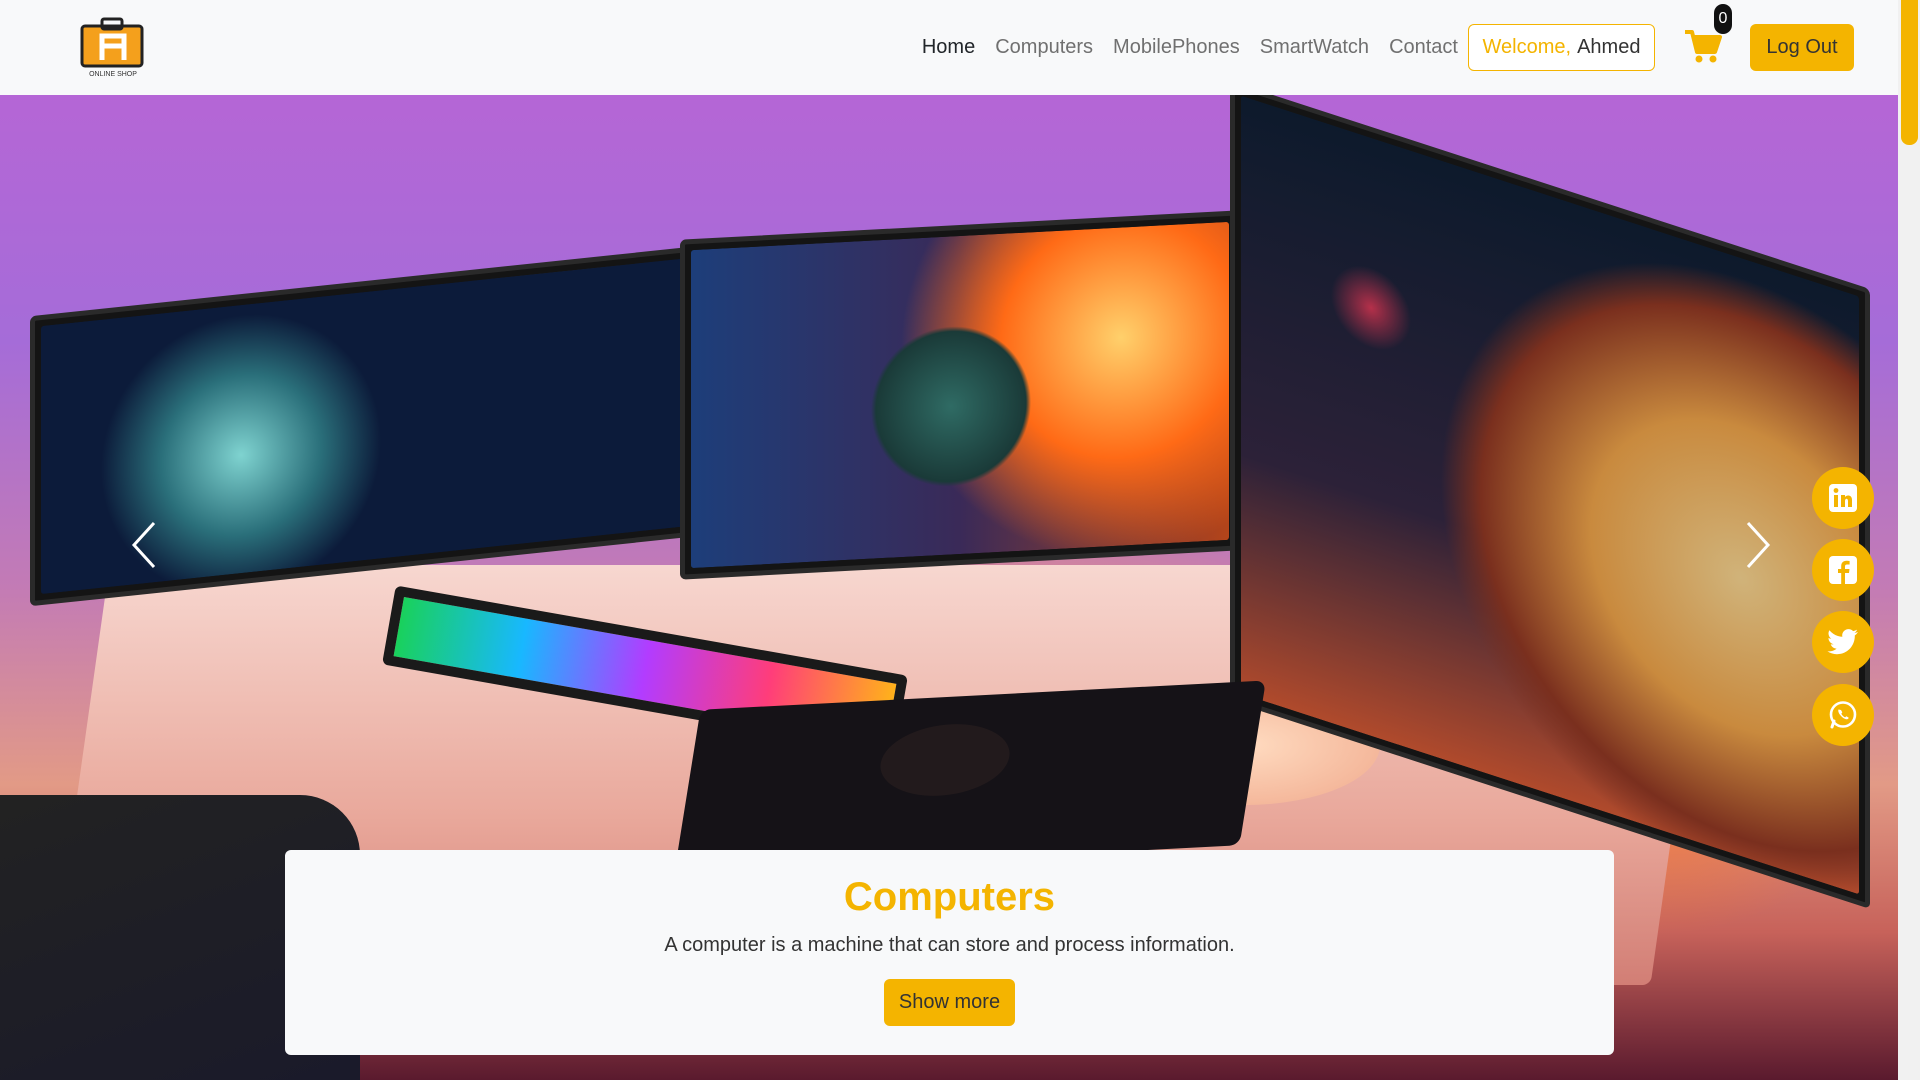  What do you see at coordinates (1527, 47) in the screenshot?
I see `welcome-label: Welcome,` at bounding box center [1527, 47].